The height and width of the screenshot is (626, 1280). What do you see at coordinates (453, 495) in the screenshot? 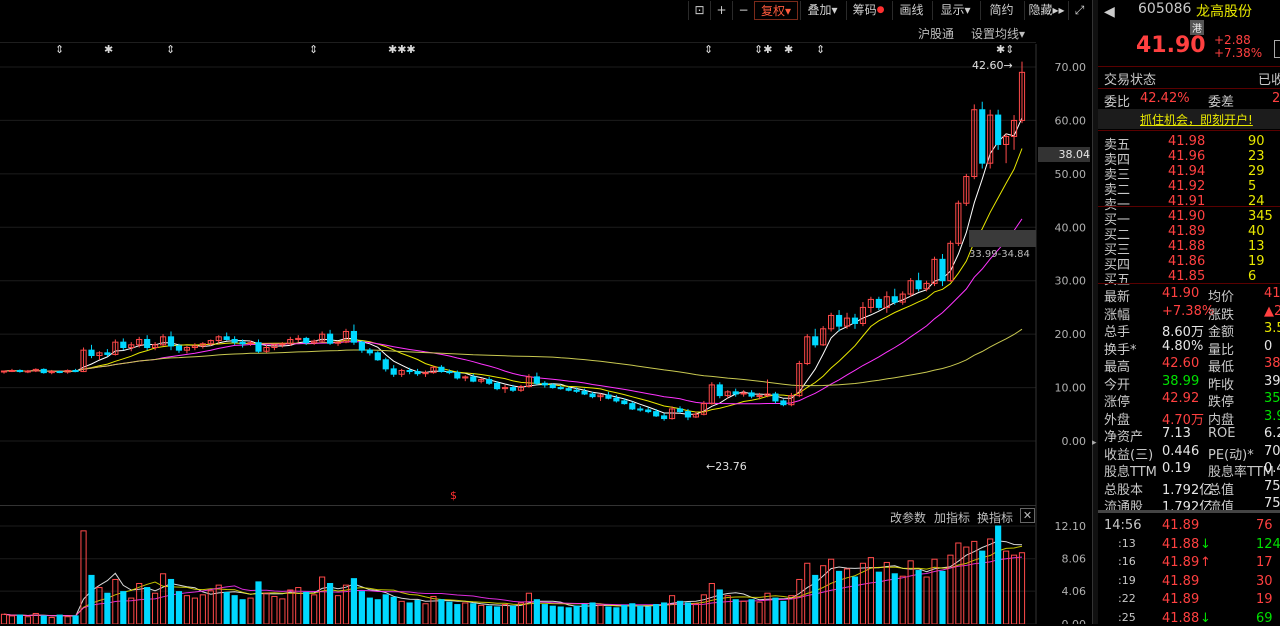
I see `dividend-marker: $` at bounding box center [453, 495].